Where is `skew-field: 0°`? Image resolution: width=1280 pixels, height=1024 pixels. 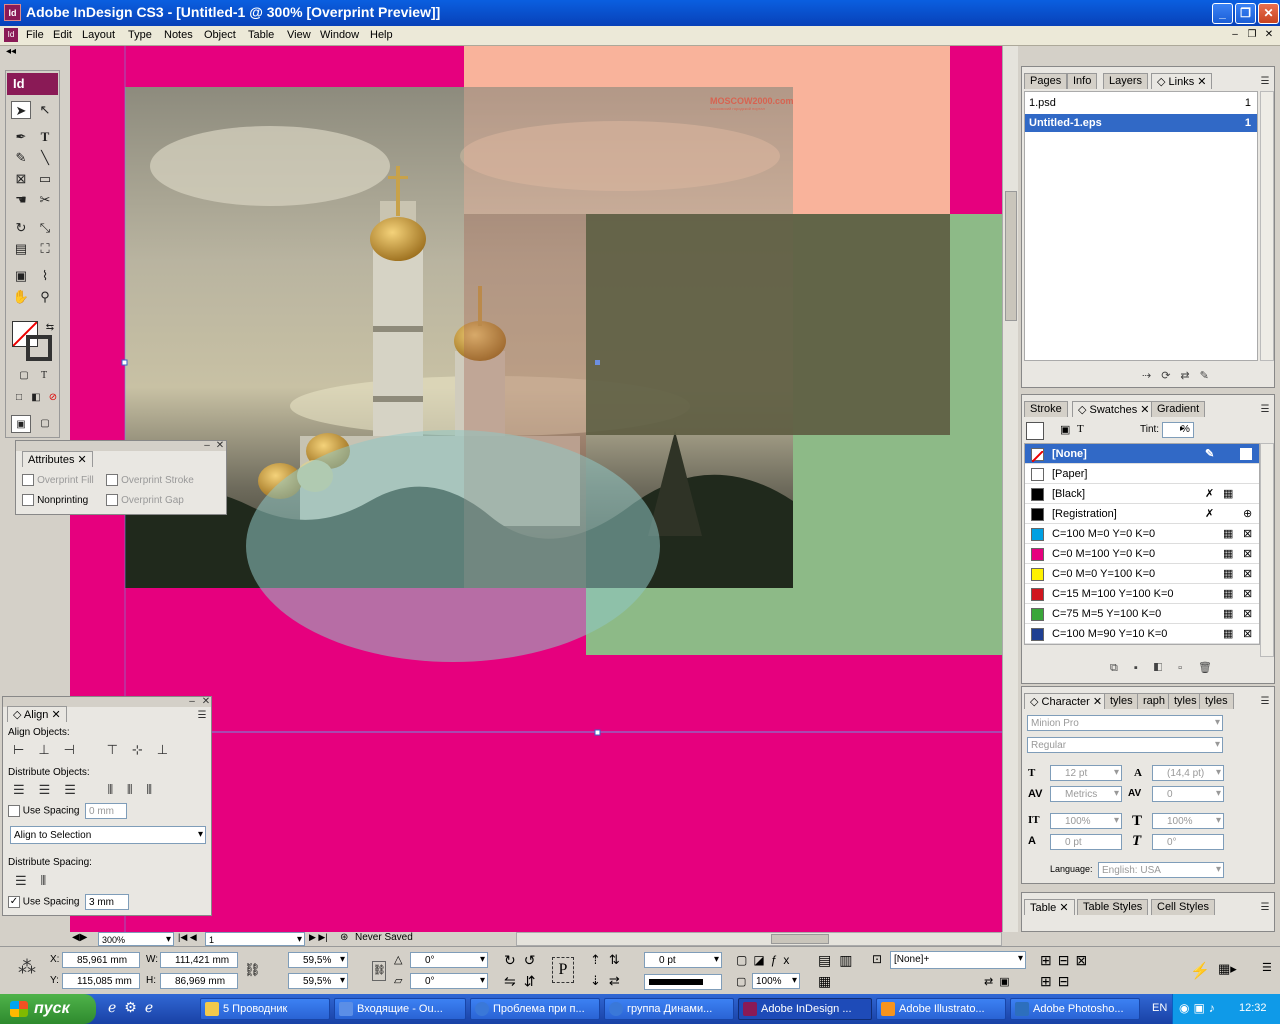 skew-field: 0° is located at coordinates (1188, 842).